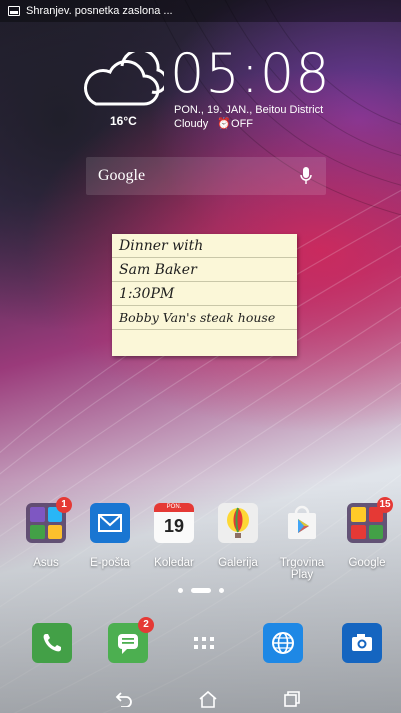 This screenshot has height=713, width=401. What do you see at coordinates (49, 520) in the screenshot?
I see `folder-icon: 1` at bounding box center [49, 520].